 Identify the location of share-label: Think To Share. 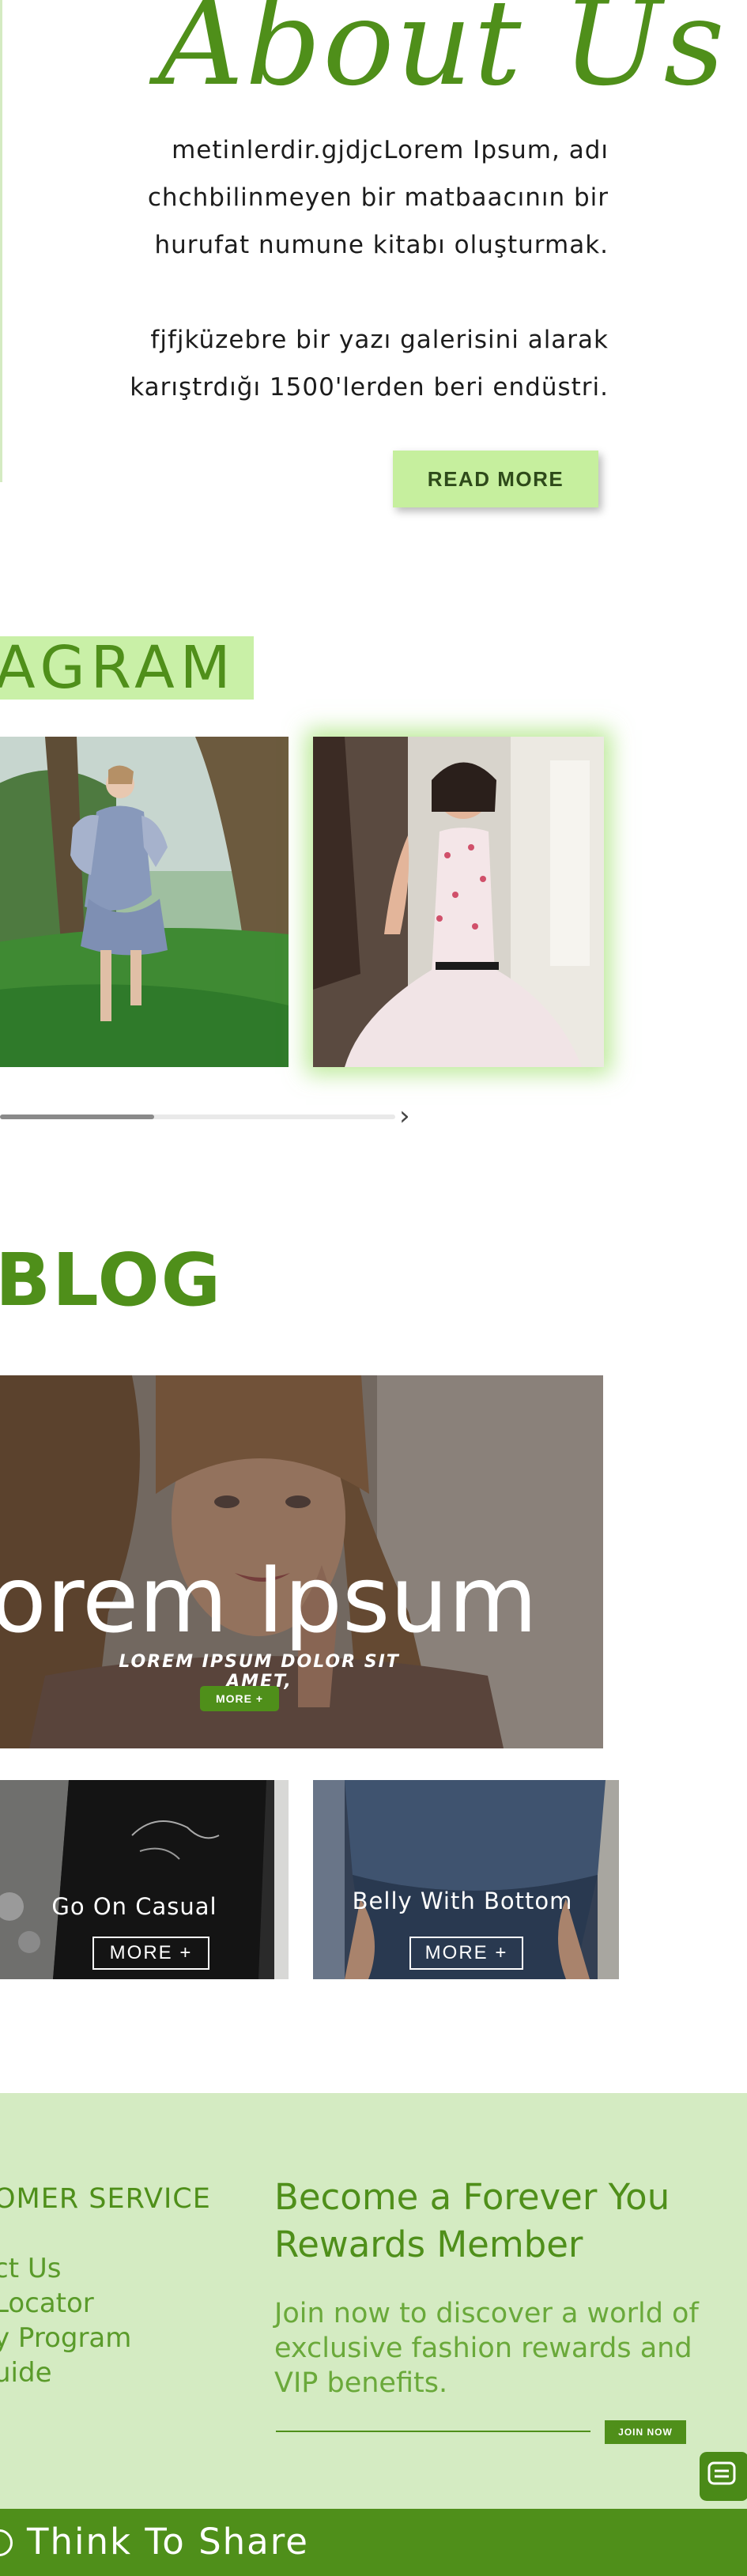
(168, 2542).